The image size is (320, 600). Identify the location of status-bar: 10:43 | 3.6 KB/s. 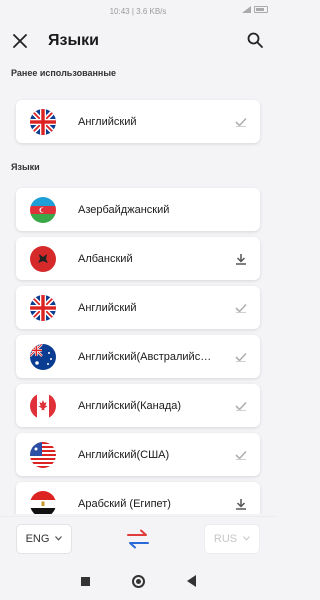
(138, 11).